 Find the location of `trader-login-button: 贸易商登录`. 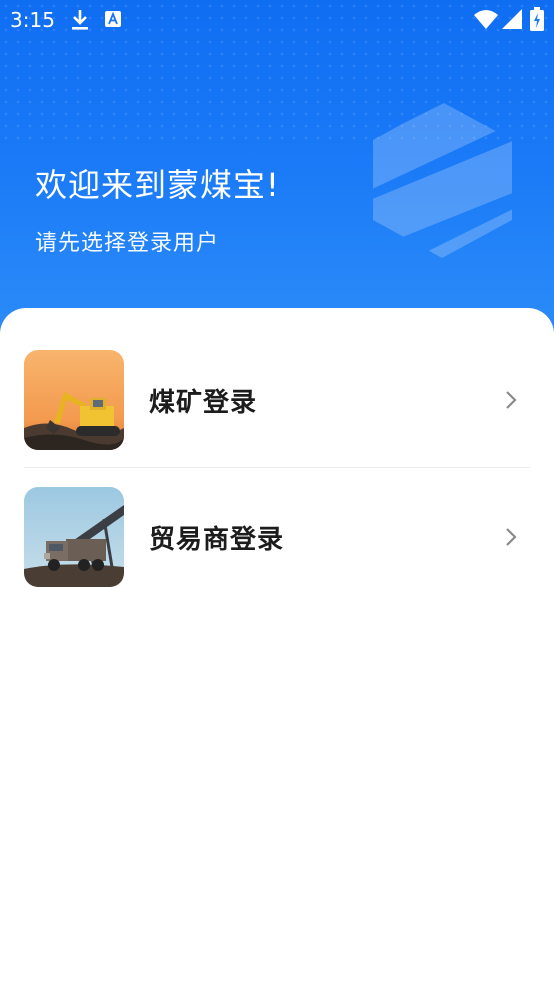

trader-login-button: 贸易商登录 is located at coordinates (277, 537).